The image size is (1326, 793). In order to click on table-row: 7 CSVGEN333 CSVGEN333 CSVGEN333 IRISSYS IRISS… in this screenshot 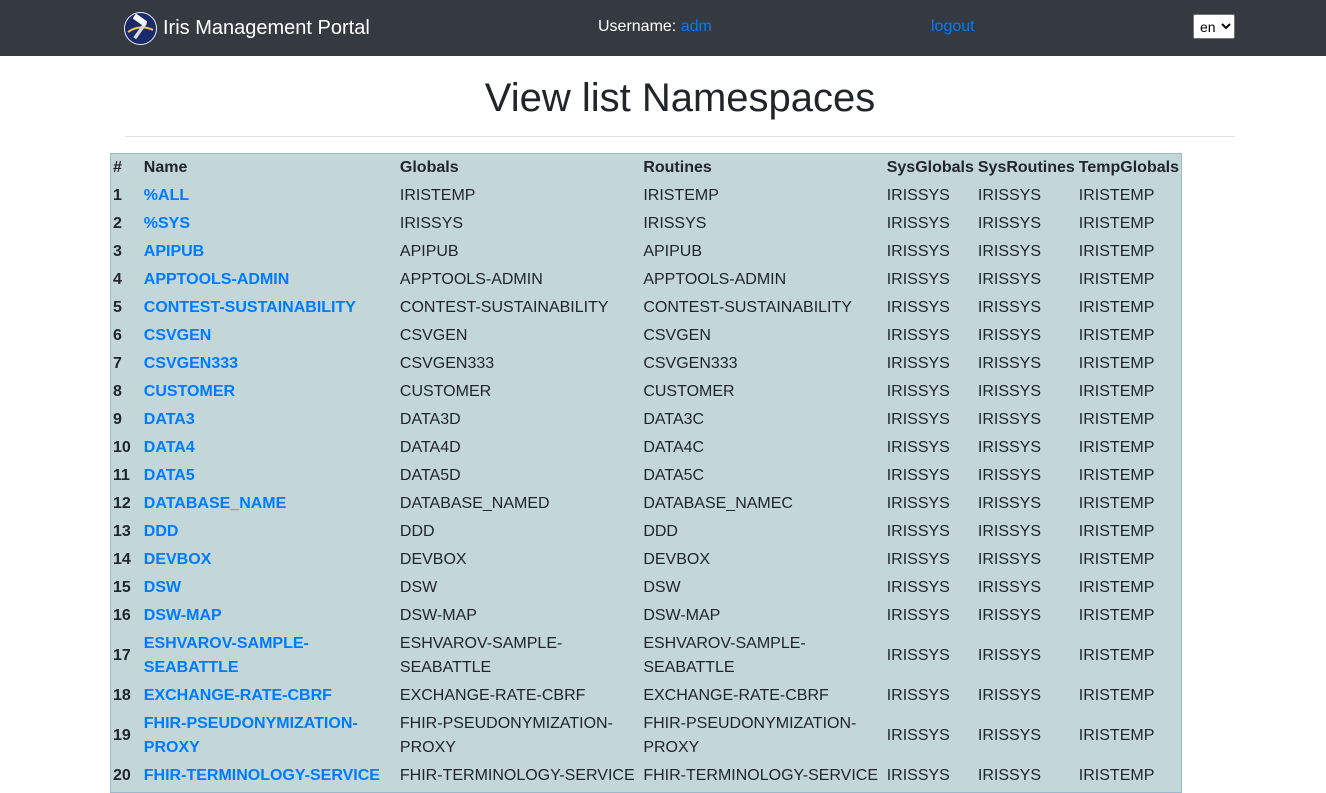, I will do `click(646, 364)`.